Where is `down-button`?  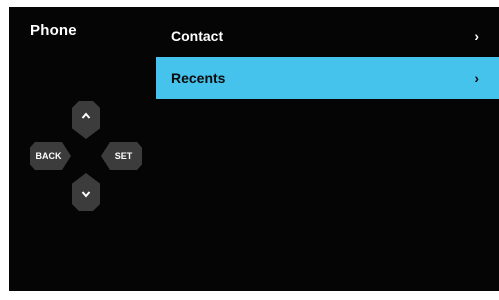 down-button is located at coordinates (86, 192).